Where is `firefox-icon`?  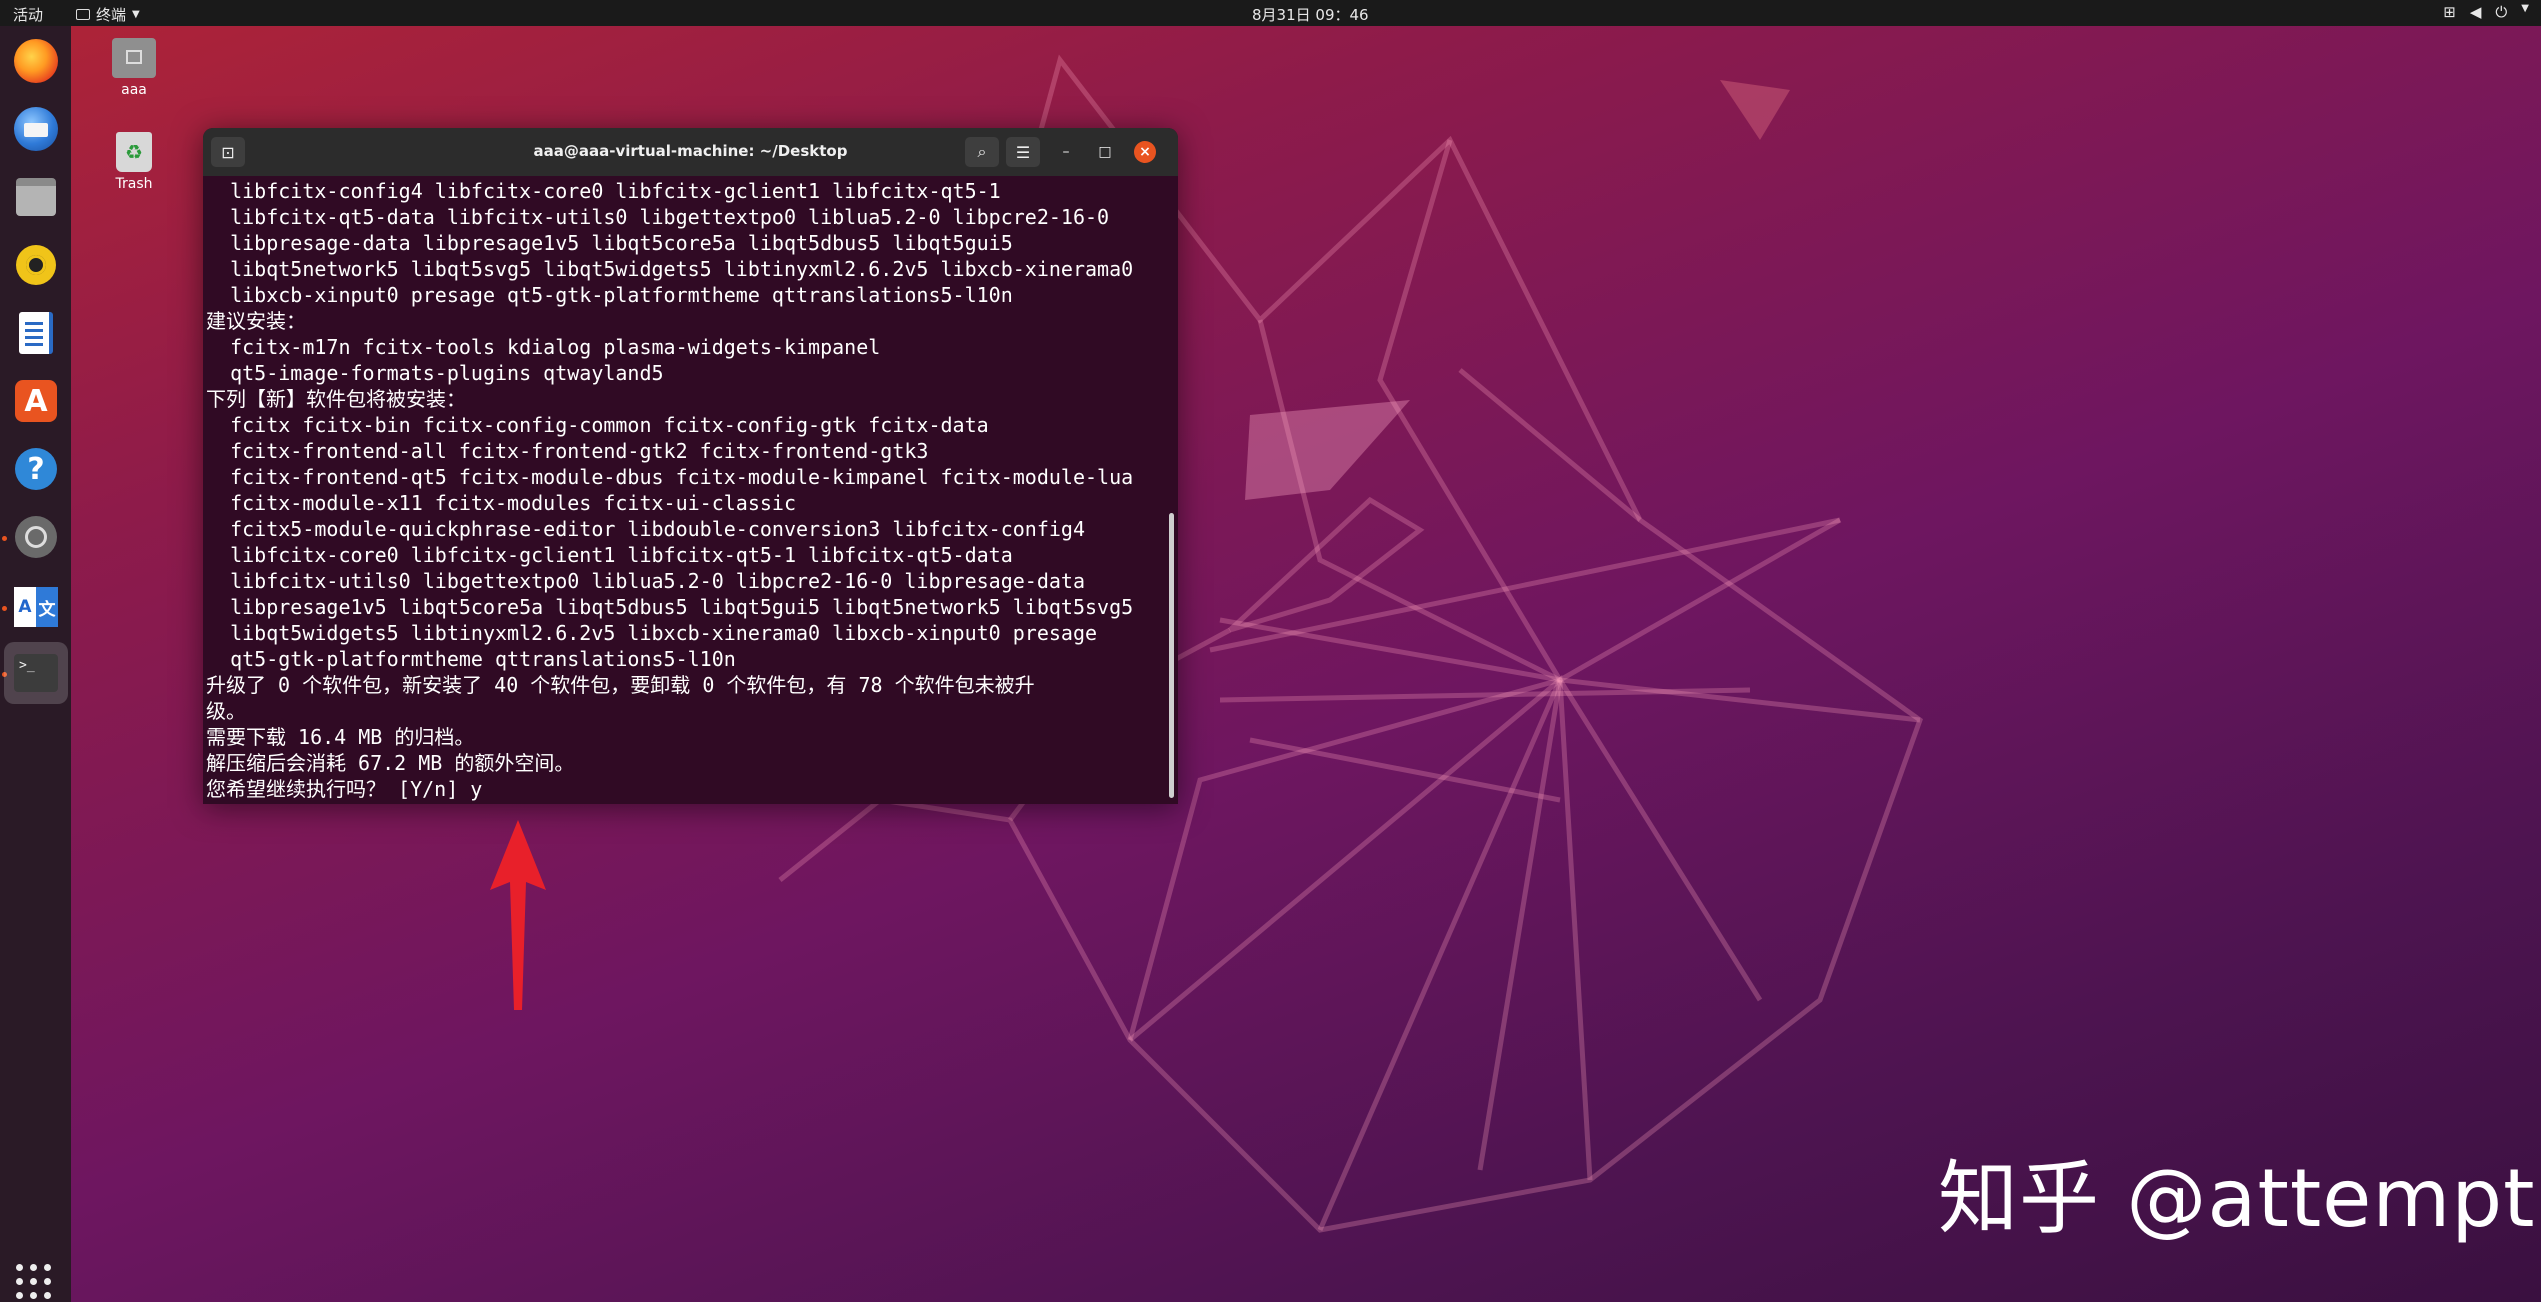 firefox-icon is located at coordinates (36, 61).